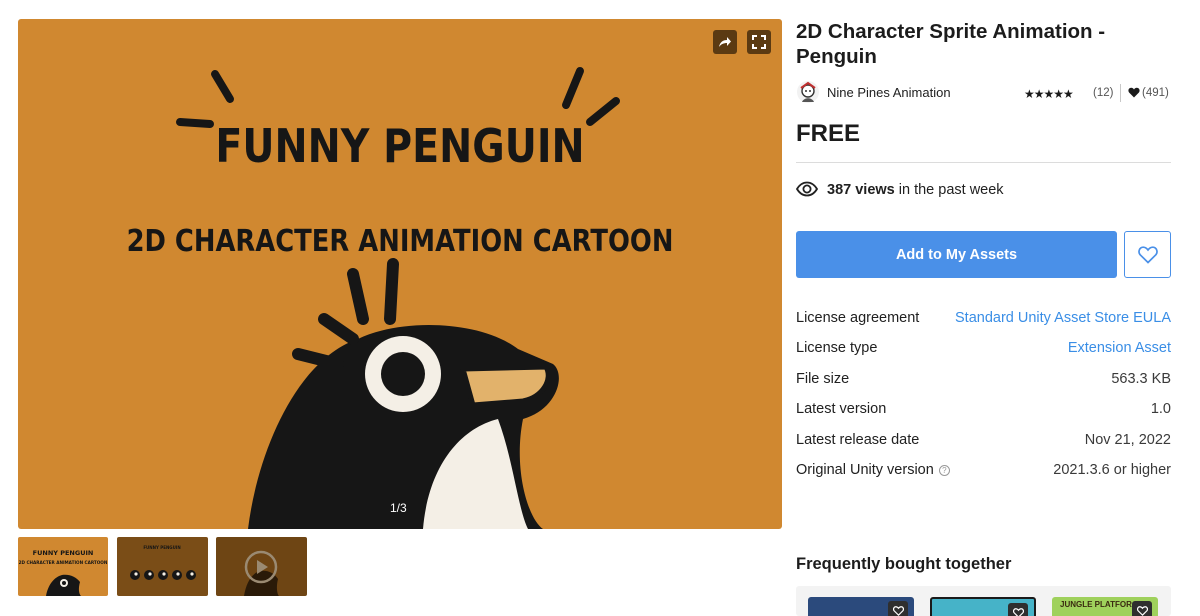 The width and height of the screenshot is (1200, 616). I want to click on hero-headline: FUNNY PENGUIN, so click(400, 146).